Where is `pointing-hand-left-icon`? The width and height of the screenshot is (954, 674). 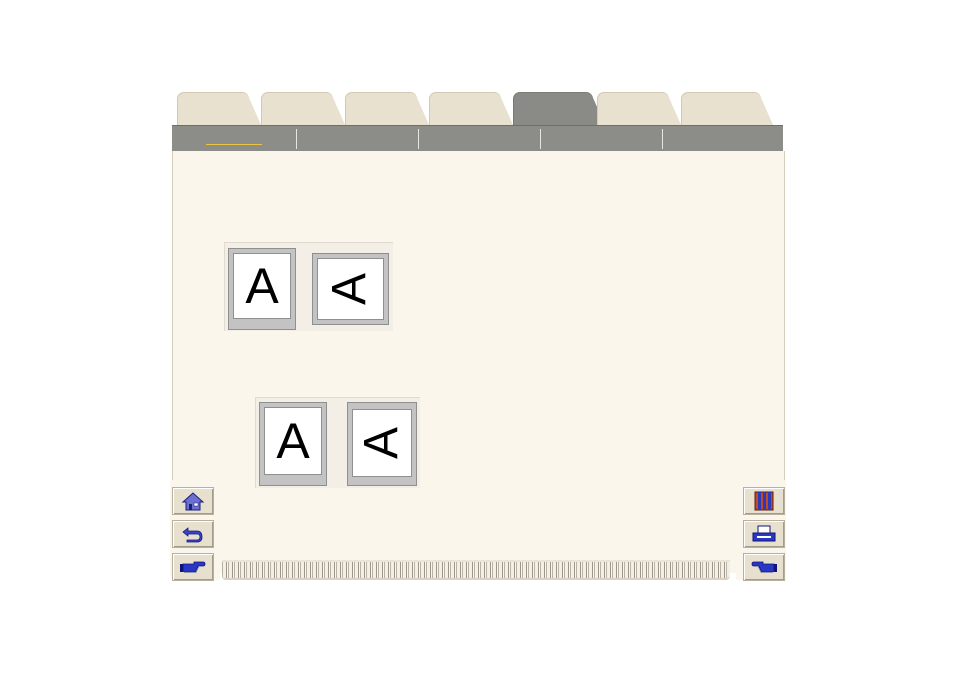
pointing-hand-left-icon is located at coordinates (764, 567).